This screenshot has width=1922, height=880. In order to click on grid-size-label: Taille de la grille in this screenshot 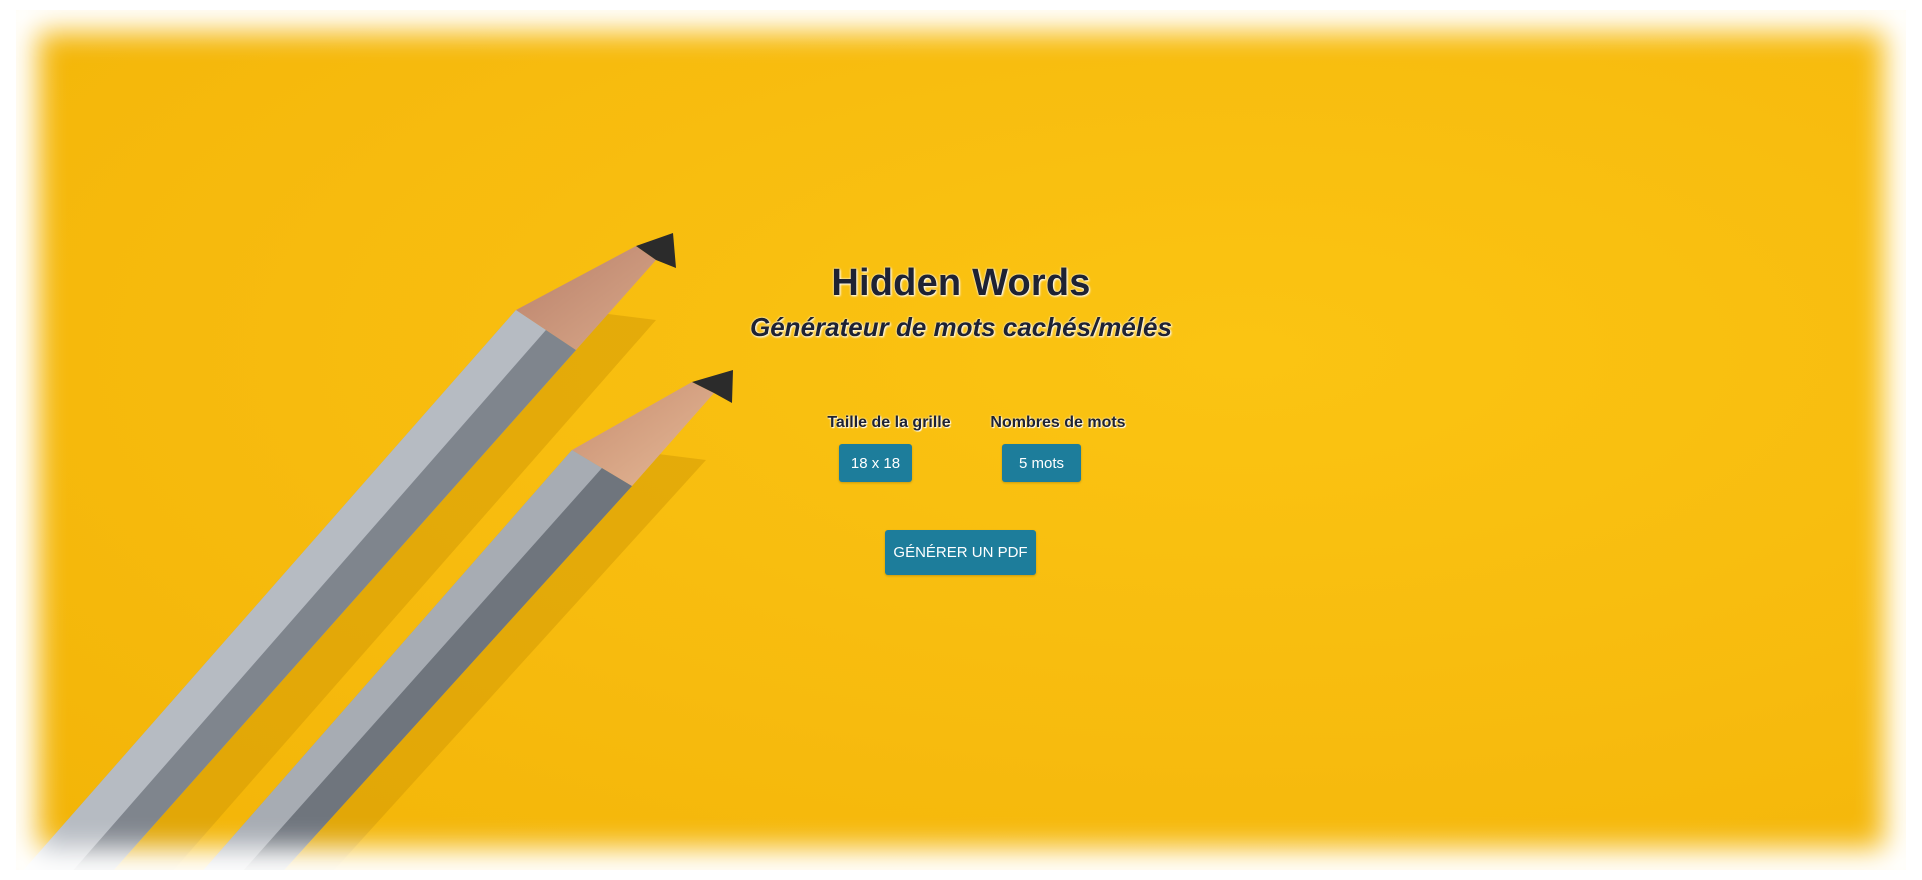, I will do `click(889, 422)`.